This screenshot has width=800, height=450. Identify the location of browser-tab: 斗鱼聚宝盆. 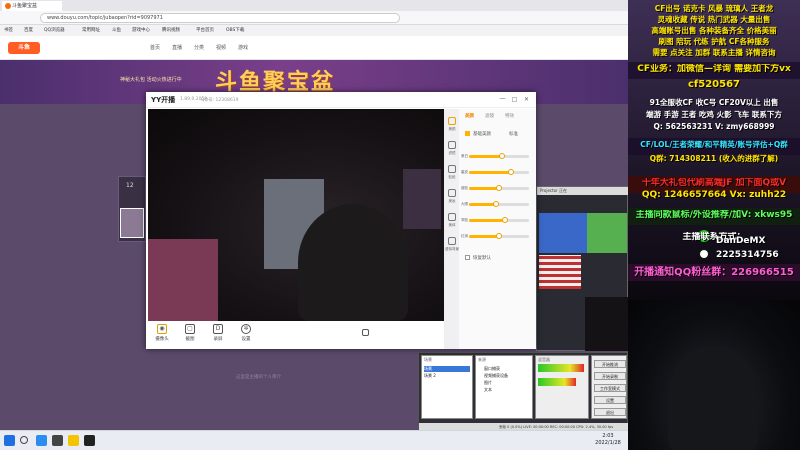
(32, 6).